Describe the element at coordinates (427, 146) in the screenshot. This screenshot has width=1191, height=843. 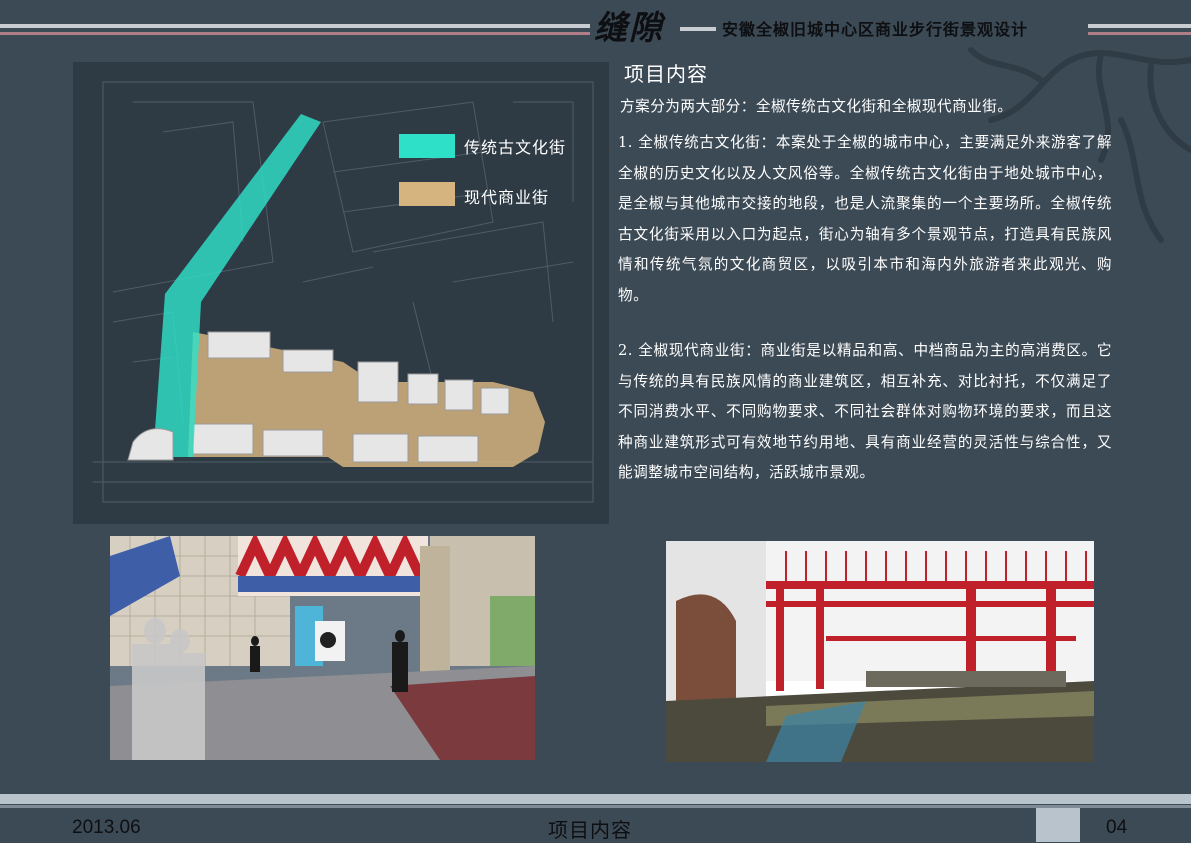
I see `legend-swatch-traditional` at that location.